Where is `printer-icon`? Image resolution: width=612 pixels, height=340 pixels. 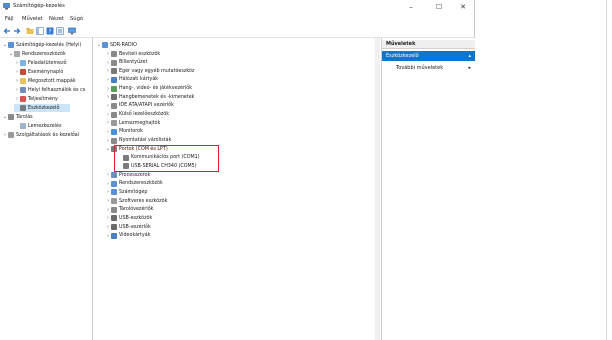
printer-icon is located at coordinates (114, 140).